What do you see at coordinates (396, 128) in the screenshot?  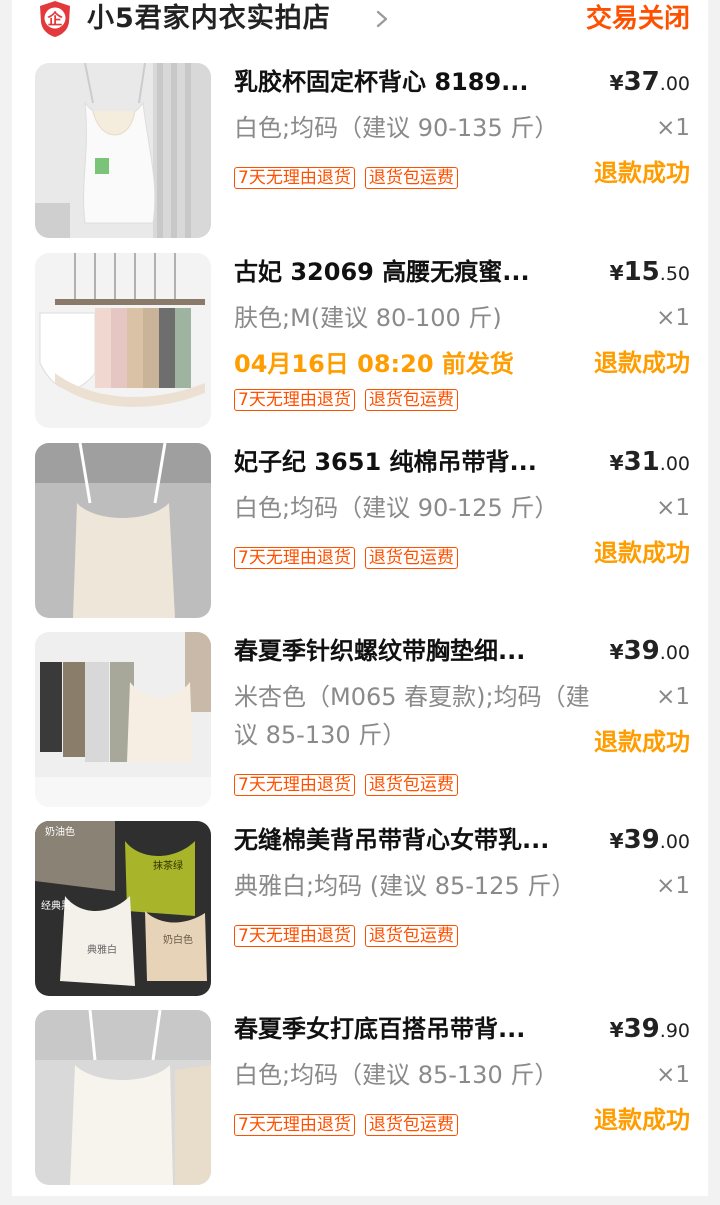 I see `product-spec: 白色;均码（建议 90-135 斤）` at bounding box center [396, 128].